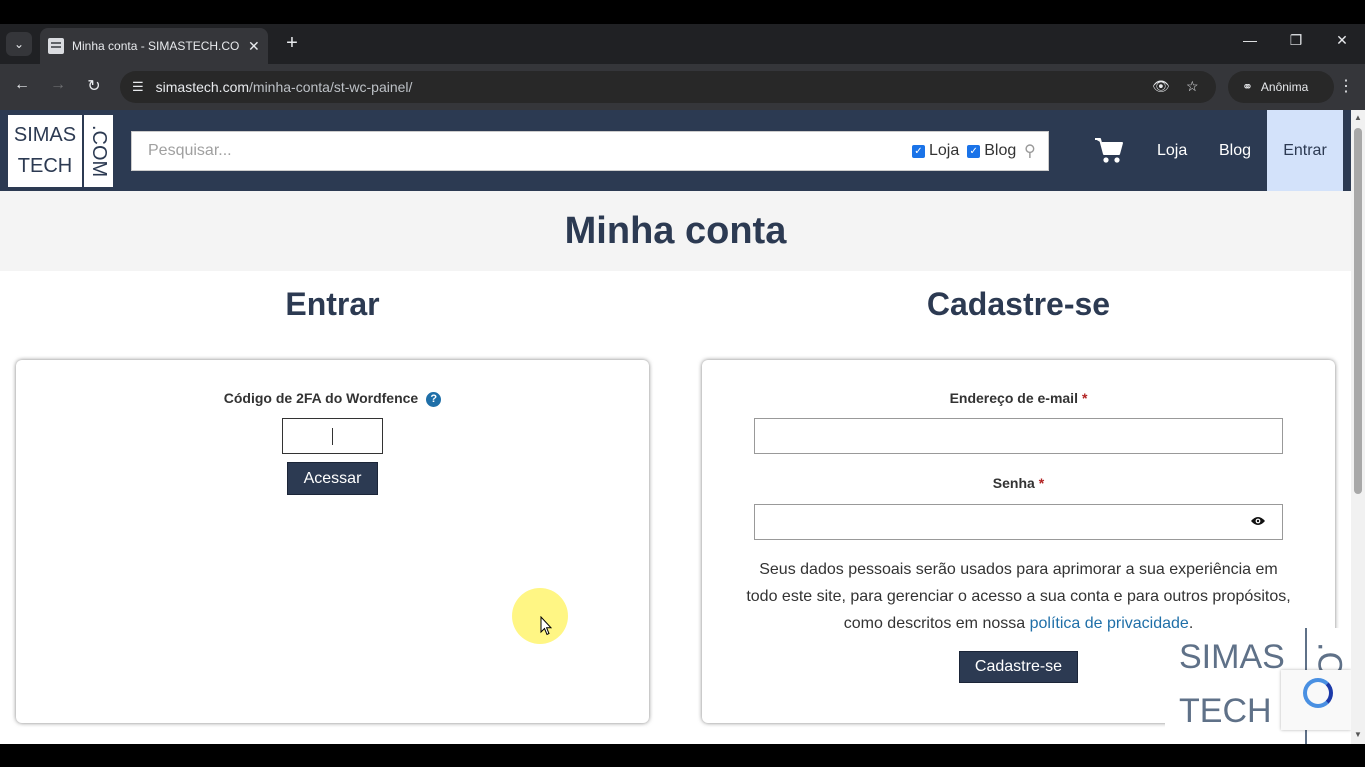 Image resolution: width=1365 pixels, height=767 pixels. Describe the element at coordinates (45, 166) in the screenshot. I see `logo-line-2: TECH` at that location.